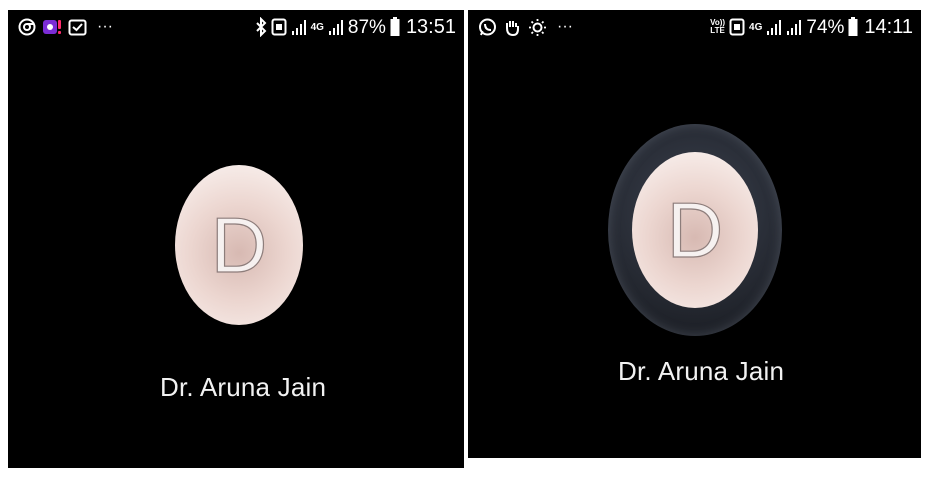  I want to click on status-bar: ··· 4G 87% 13:51, so click(236, 27).